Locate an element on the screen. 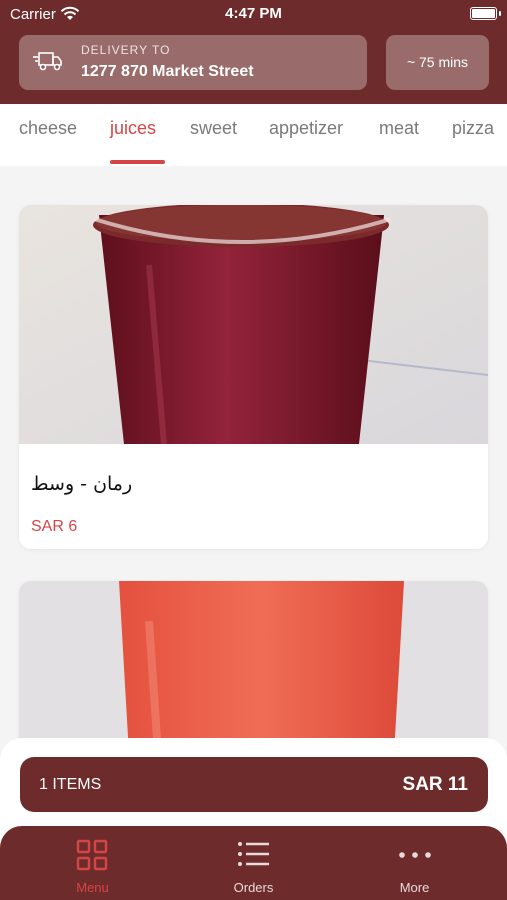 This screenshot has width=507, height=900. delivery-label: DELIVERY TO is located at coordinates (126, 50).